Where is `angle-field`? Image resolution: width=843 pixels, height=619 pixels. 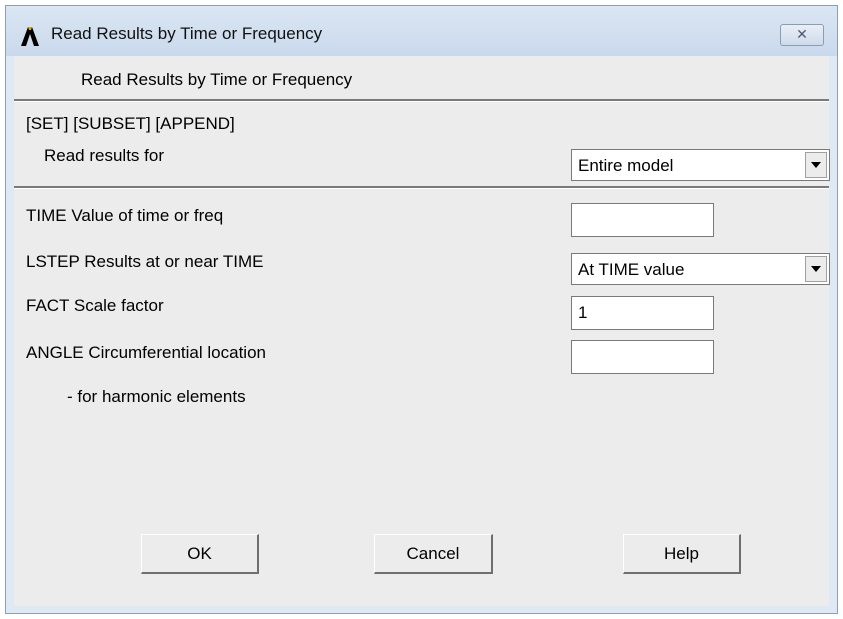 angle-field is located at coordinates (642, 357).